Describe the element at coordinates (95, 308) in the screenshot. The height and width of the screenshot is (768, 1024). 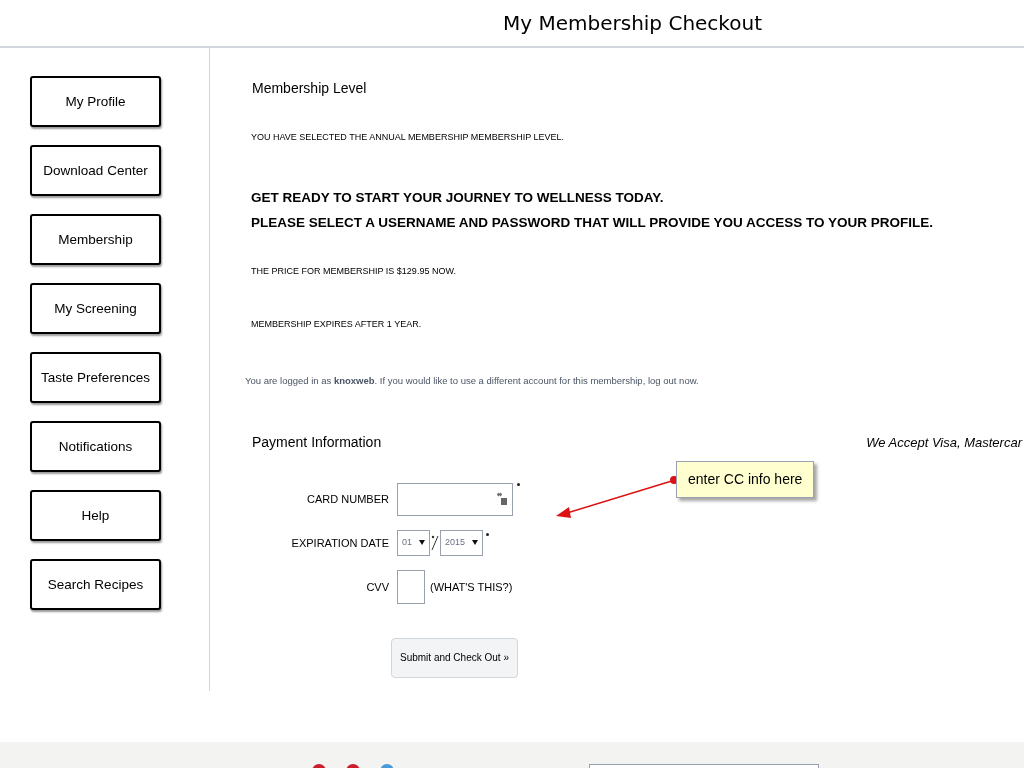
I see `sidebar-nav-button: My Screening` at that location.